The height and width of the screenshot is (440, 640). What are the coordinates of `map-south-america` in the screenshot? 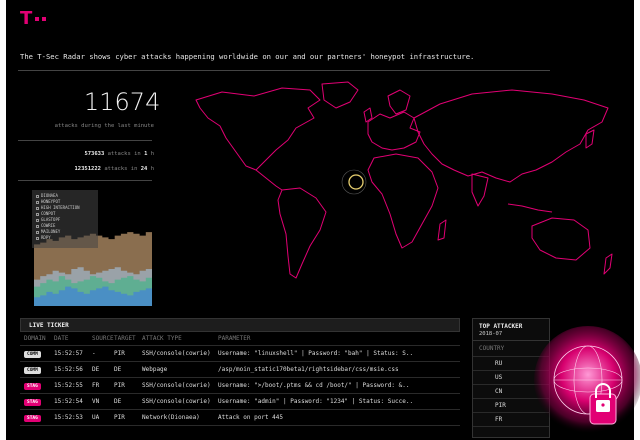 It's located at (302, 233).